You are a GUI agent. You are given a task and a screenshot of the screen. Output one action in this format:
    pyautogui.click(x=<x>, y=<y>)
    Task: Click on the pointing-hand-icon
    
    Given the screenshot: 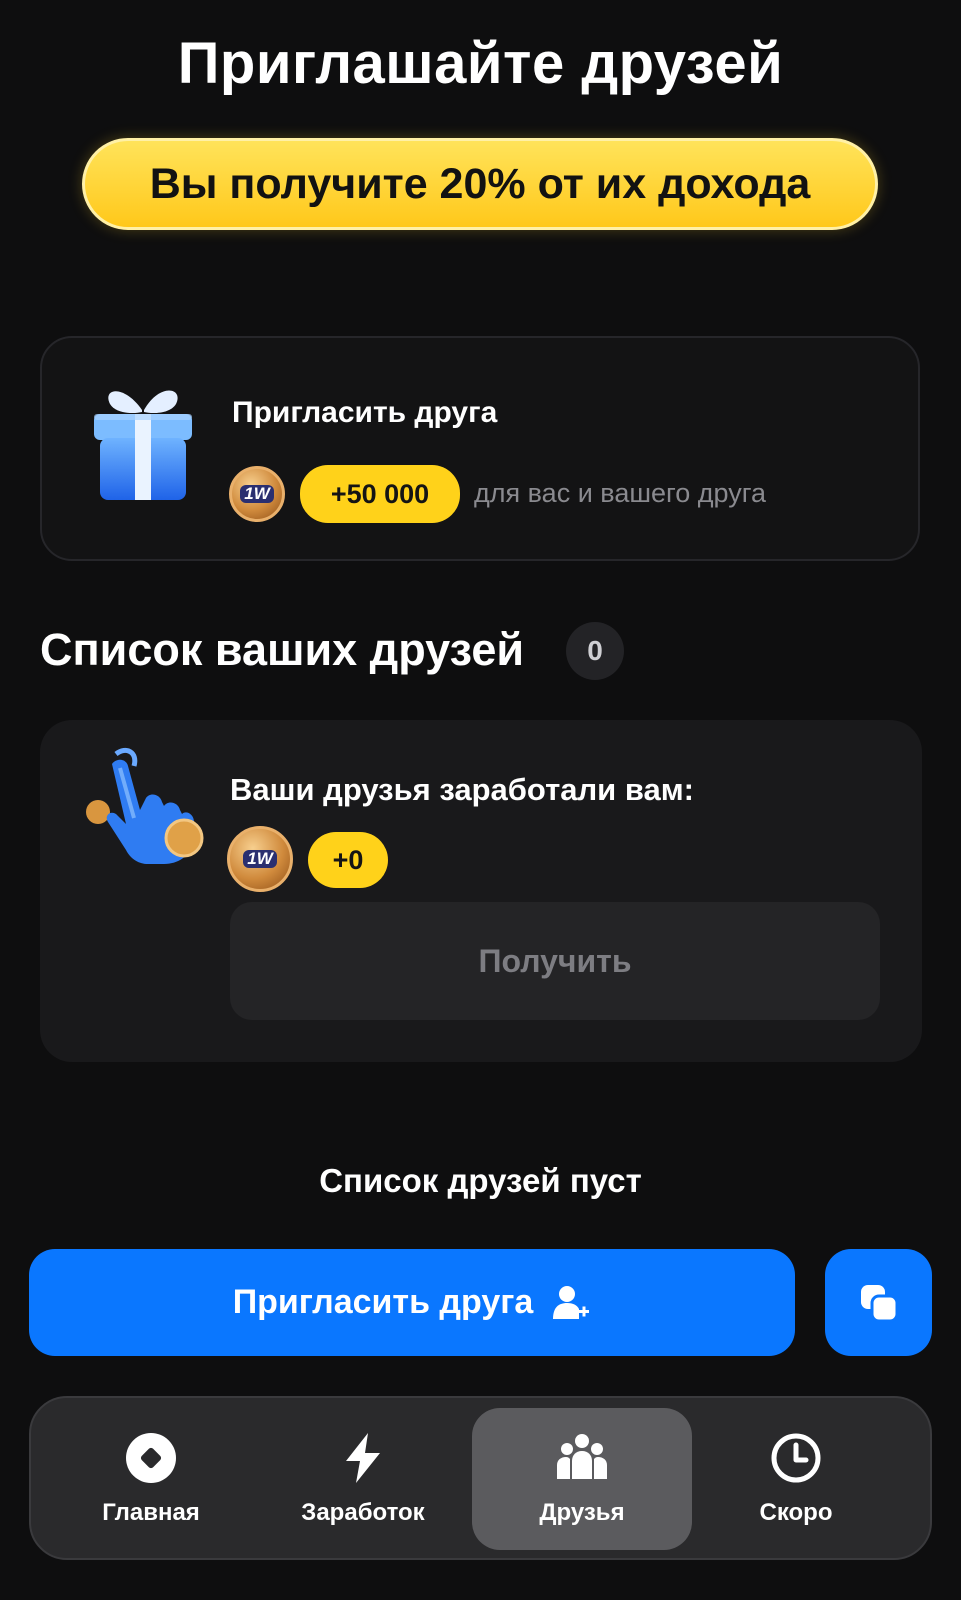 What is the action you would take?
    pyautogui.click(x=145, y=806)
    